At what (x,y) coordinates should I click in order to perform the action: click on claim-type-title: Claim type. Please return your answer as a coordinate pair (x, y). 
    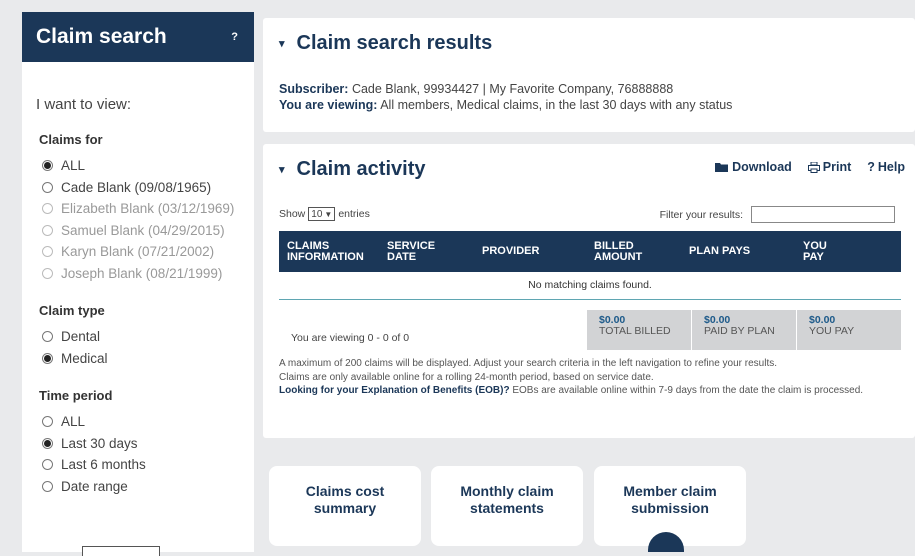
    Looking at the image, I should click on (72, 310).